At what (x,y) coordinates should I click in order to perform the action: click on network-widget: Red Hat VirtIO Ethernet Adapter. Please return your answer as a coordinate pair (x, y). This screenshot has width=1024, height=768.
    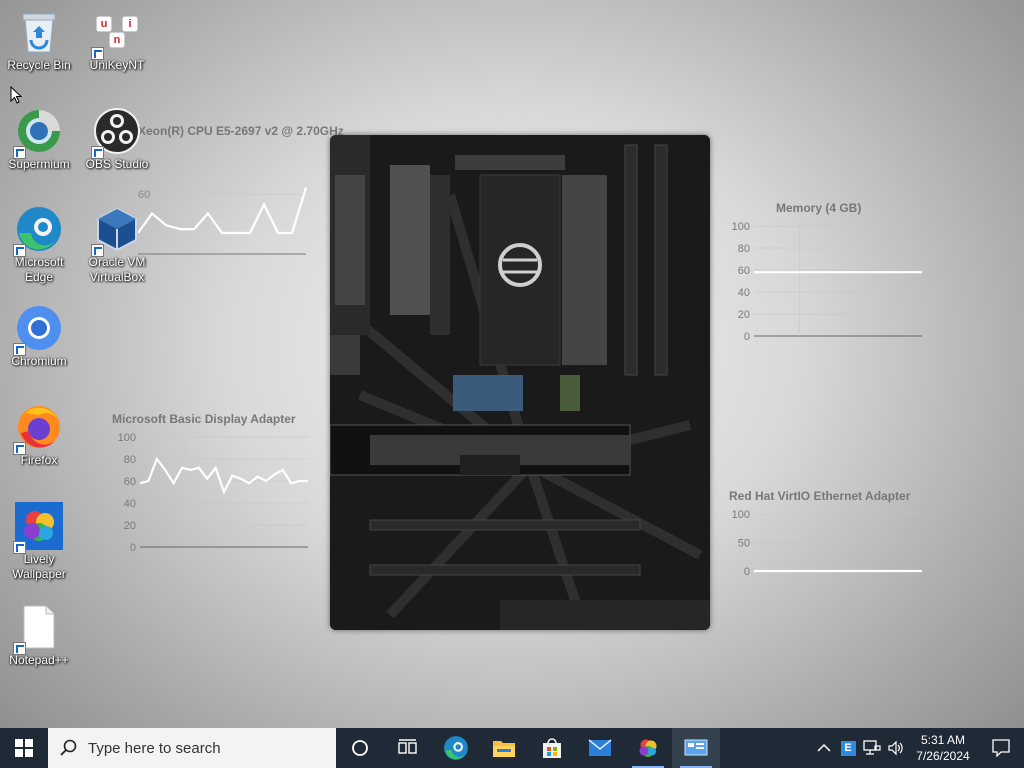
    Looking at the image, I should click on (819, 496).